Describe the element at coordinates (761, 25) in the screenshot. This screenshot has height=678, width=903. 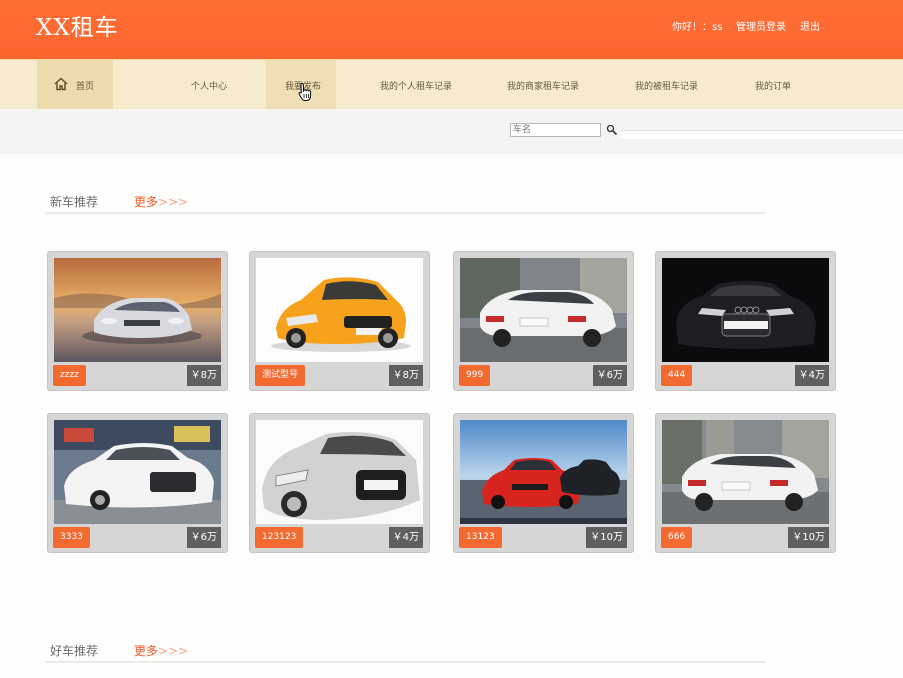
I see `admin-login-link: 管理员登录` at that location.